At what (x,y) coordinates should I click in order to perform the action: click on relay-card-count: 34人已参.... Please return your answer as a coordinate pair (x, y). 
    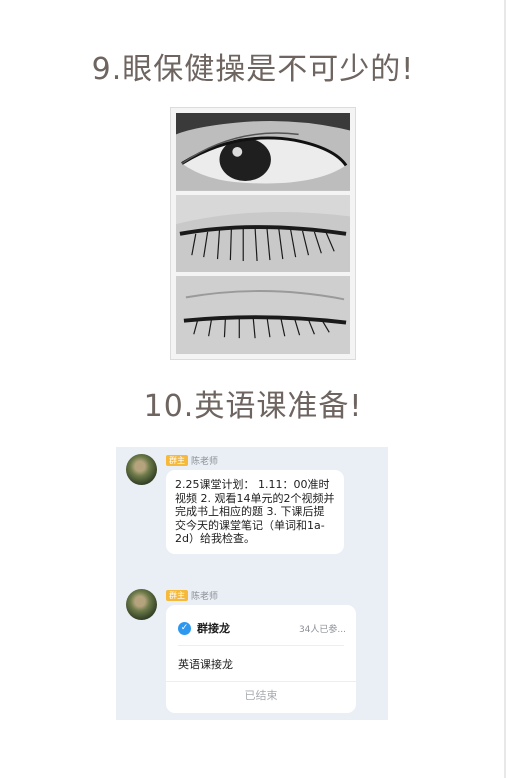
    Looking at the image, I should click on (322, 629).